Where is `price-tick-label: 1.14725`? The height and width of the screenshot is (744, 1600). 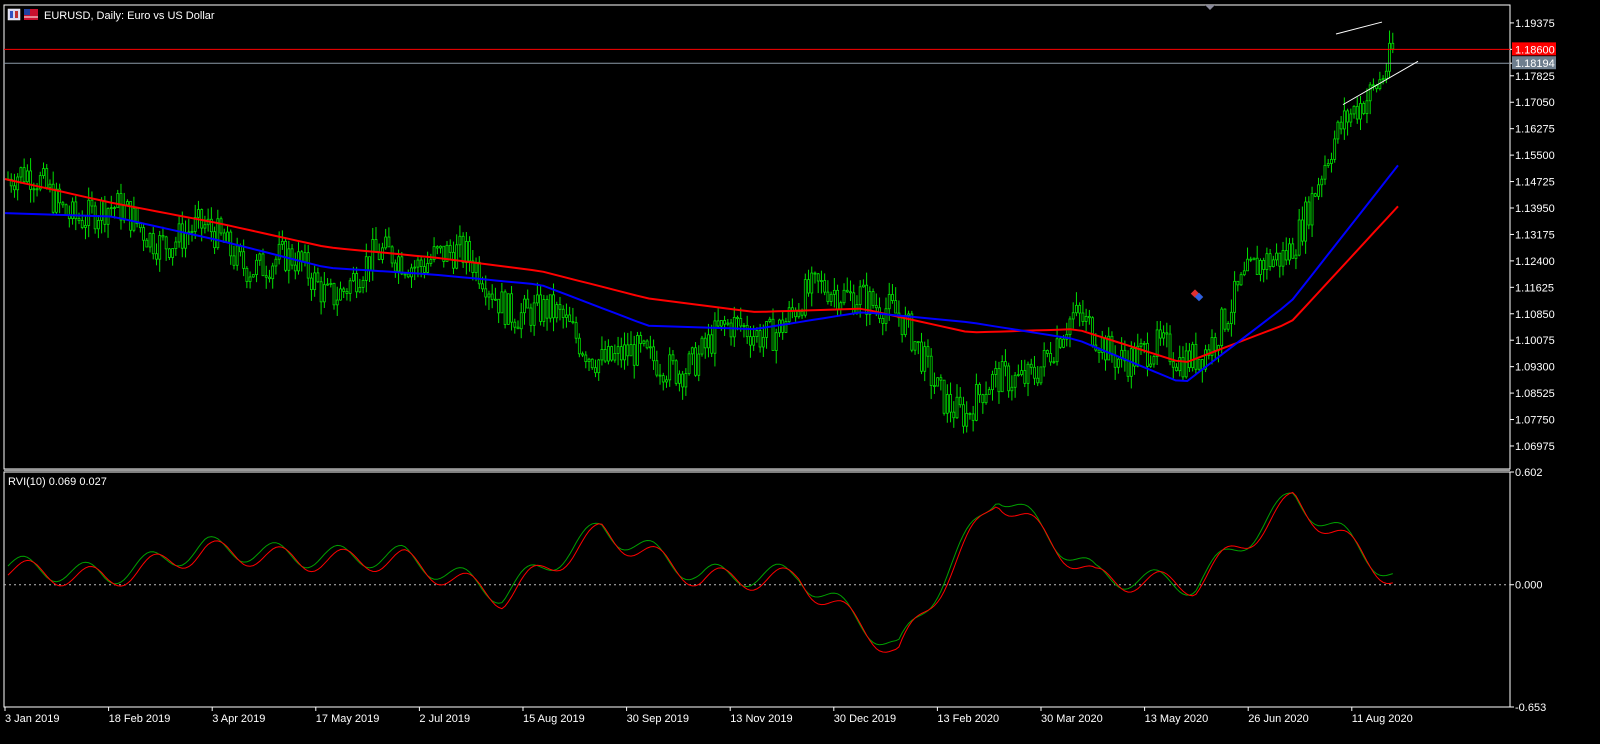 price-tick-label: 1.14725 is located at coordinates (1535, 183).